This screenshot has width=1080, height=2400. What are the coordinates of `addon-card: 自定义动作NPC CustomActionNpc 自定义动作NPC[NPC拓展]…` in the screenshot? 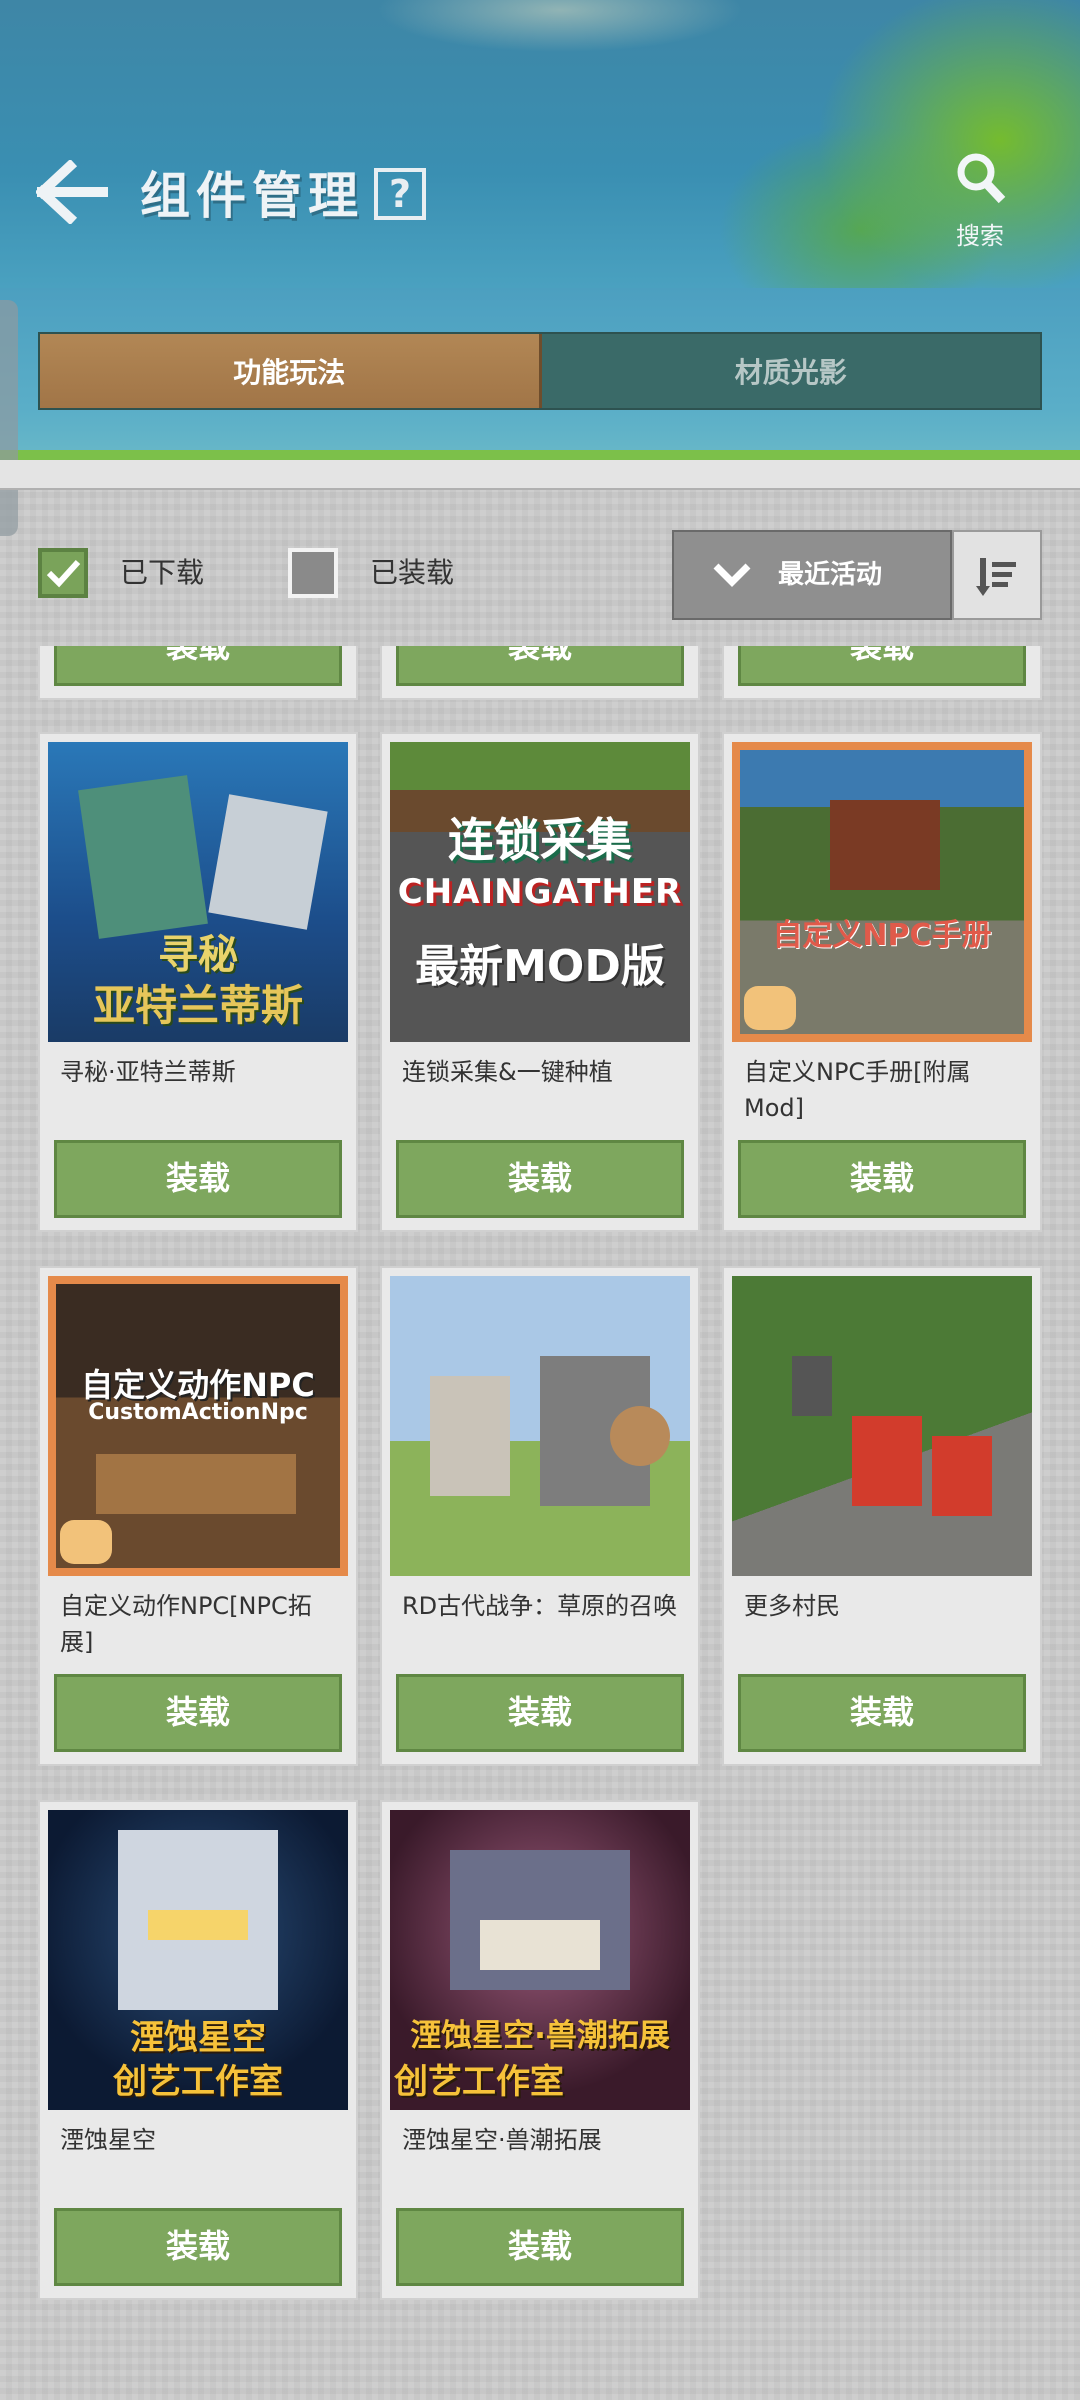 It's located at (198, 1516).